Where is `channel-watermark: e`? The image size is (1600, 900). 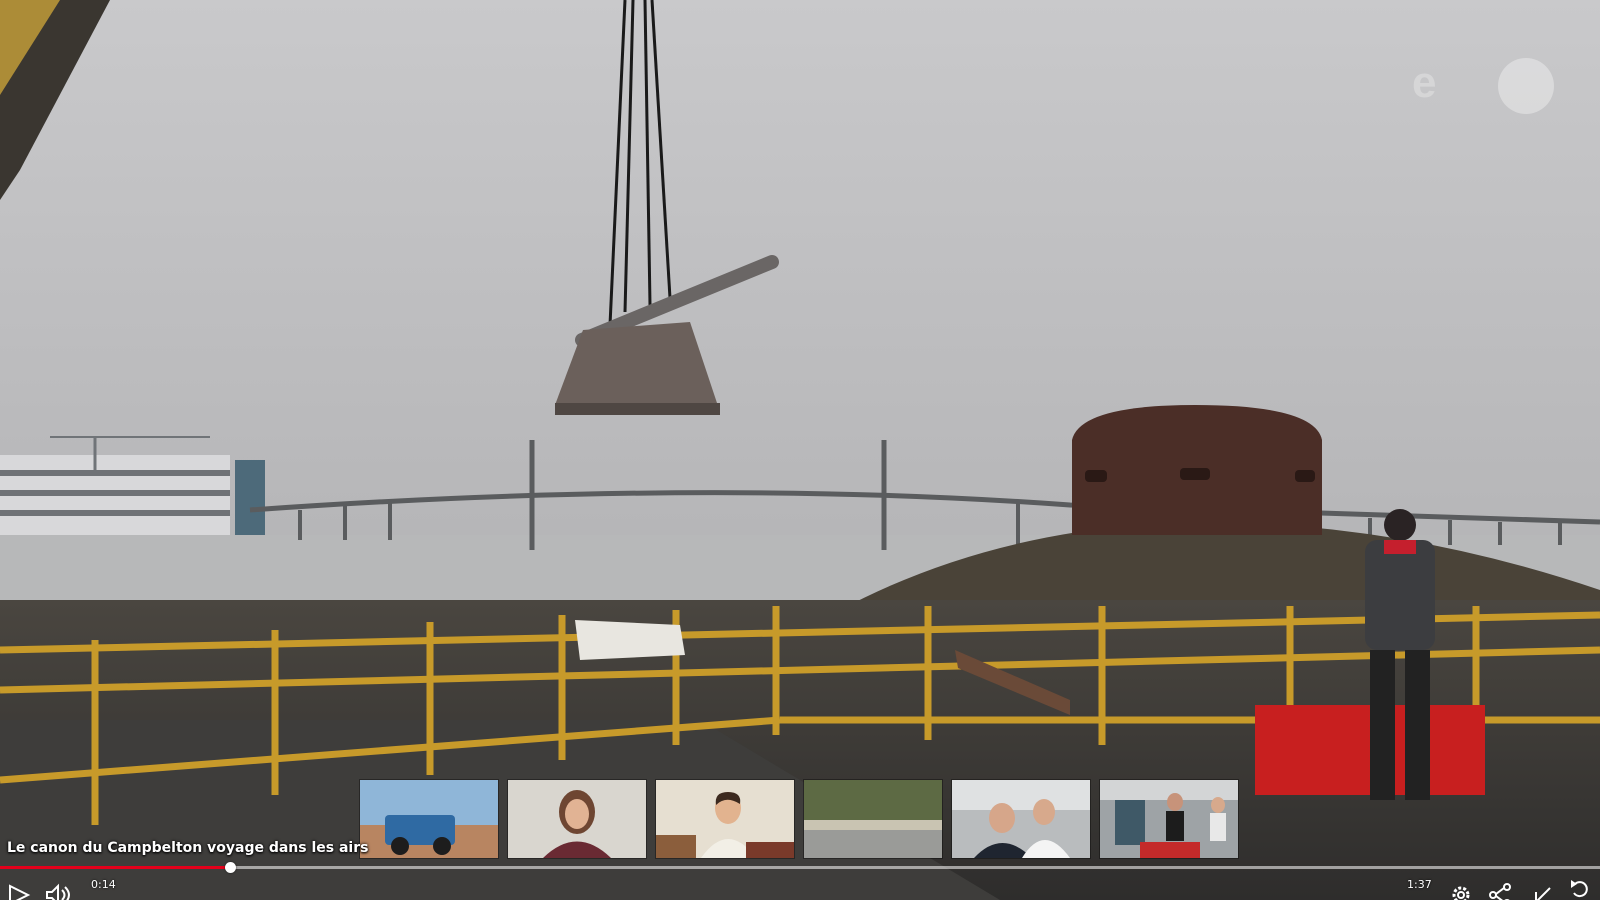 channel-watermark: e is located at coordinates (1424, 82).